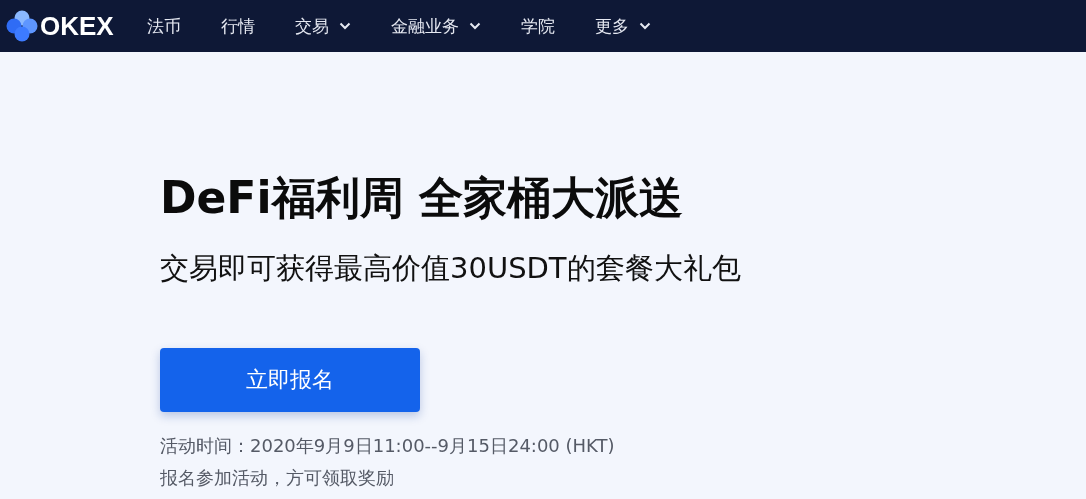 The image size is (1086, 499). Describe the element at coordinates (22, 26) in the screenshot. I see `logo-icon` at that location.